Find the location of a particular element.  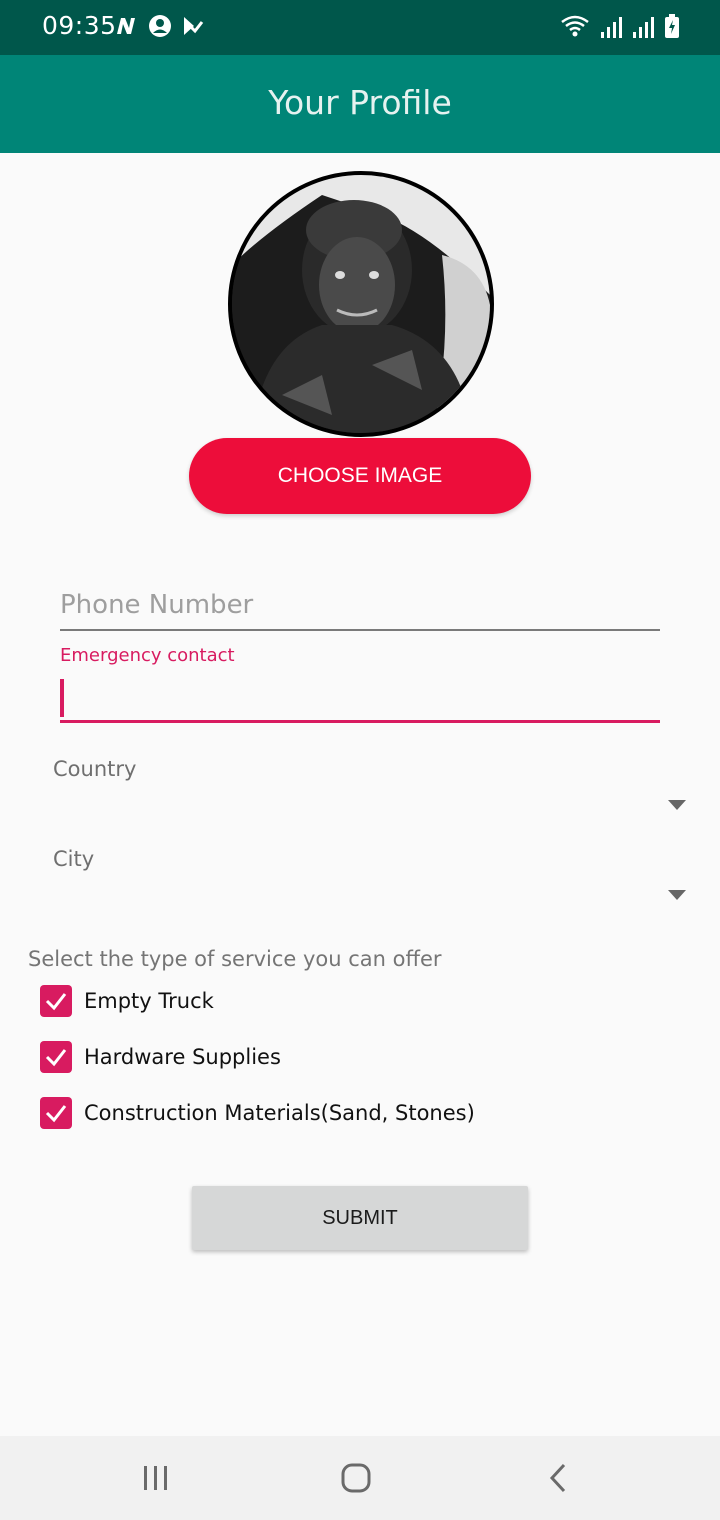

service-option-construction-materials: Construction Materials(Sand, Stones) is located at coordinates (257, 1113).